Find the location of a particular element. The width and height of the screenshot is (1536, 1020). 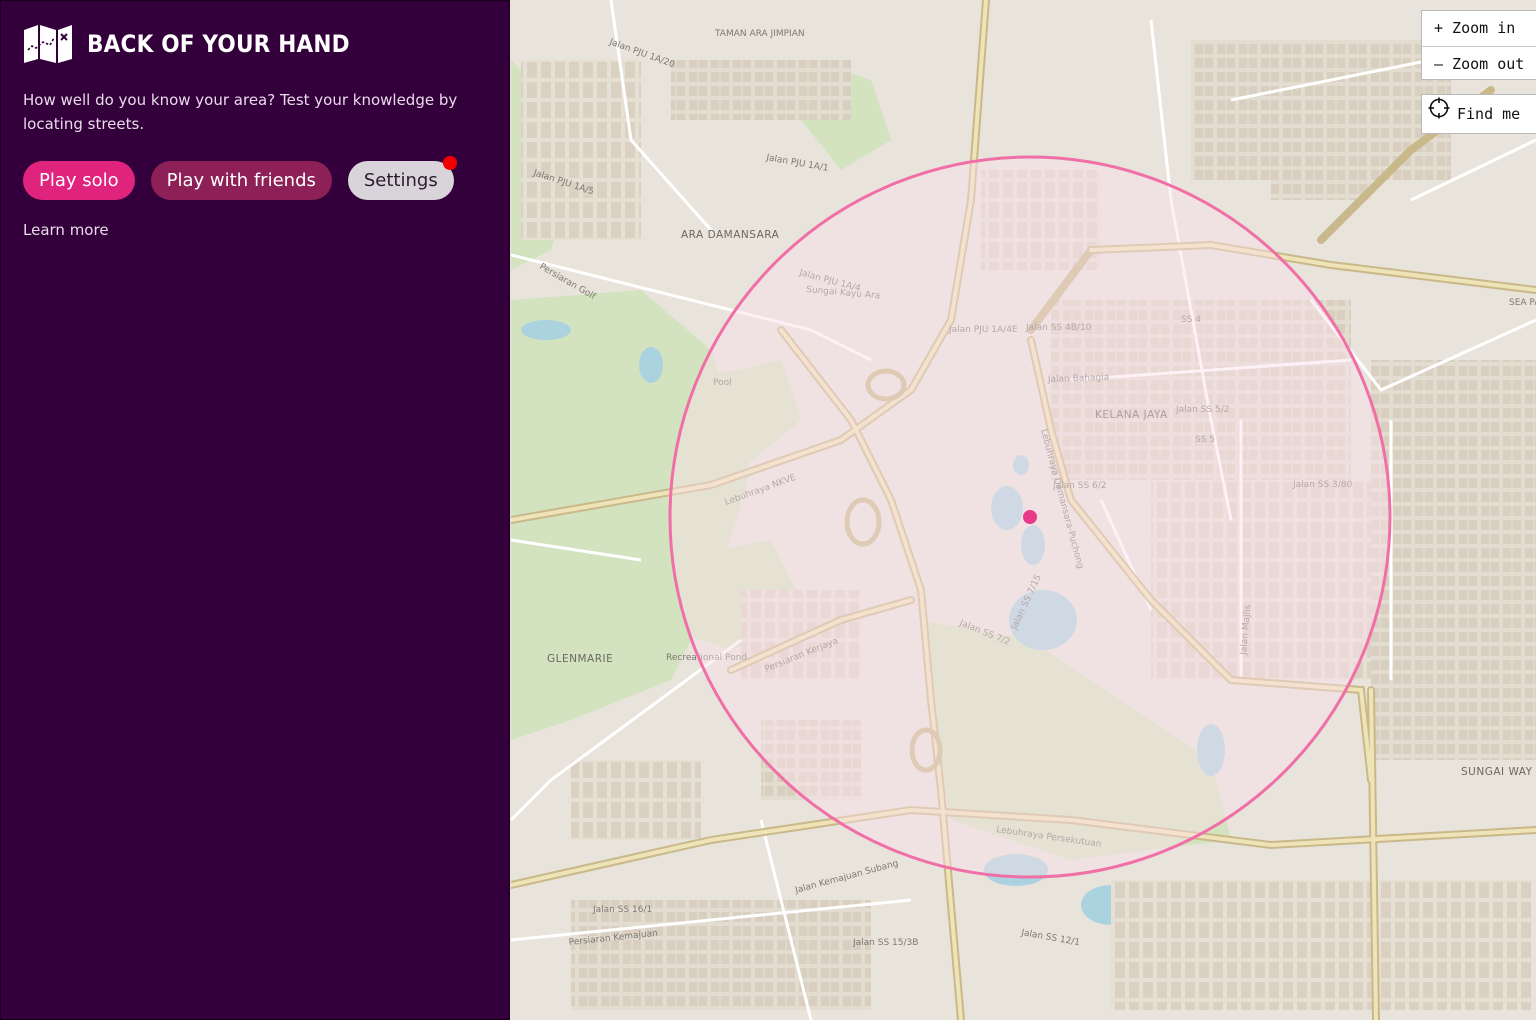

zoom-controls: + Zoom in – Zoom out is located at coordinates (1478, 45).